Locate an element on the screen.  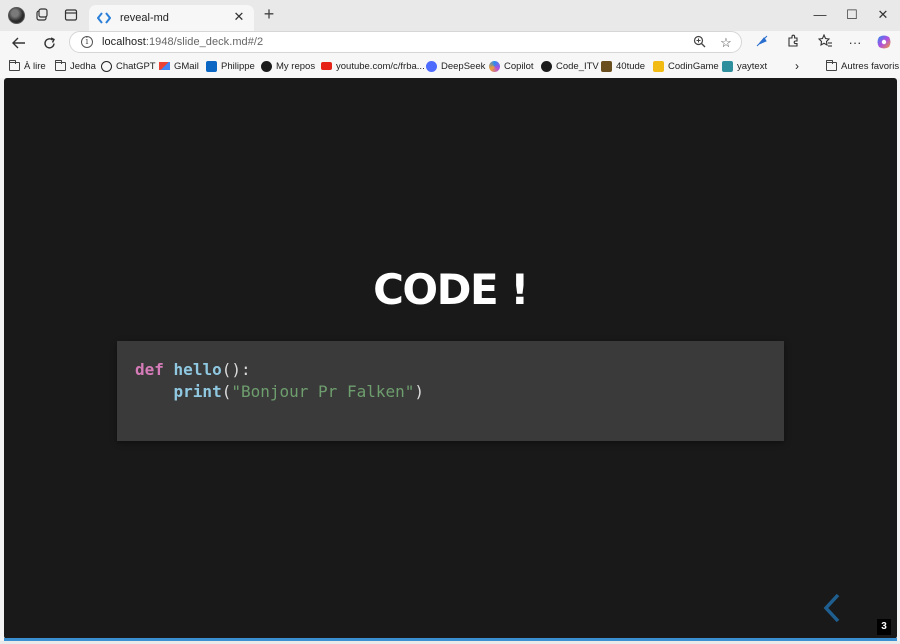
bookmark-label: My repos is located at coordinates (296, 66).